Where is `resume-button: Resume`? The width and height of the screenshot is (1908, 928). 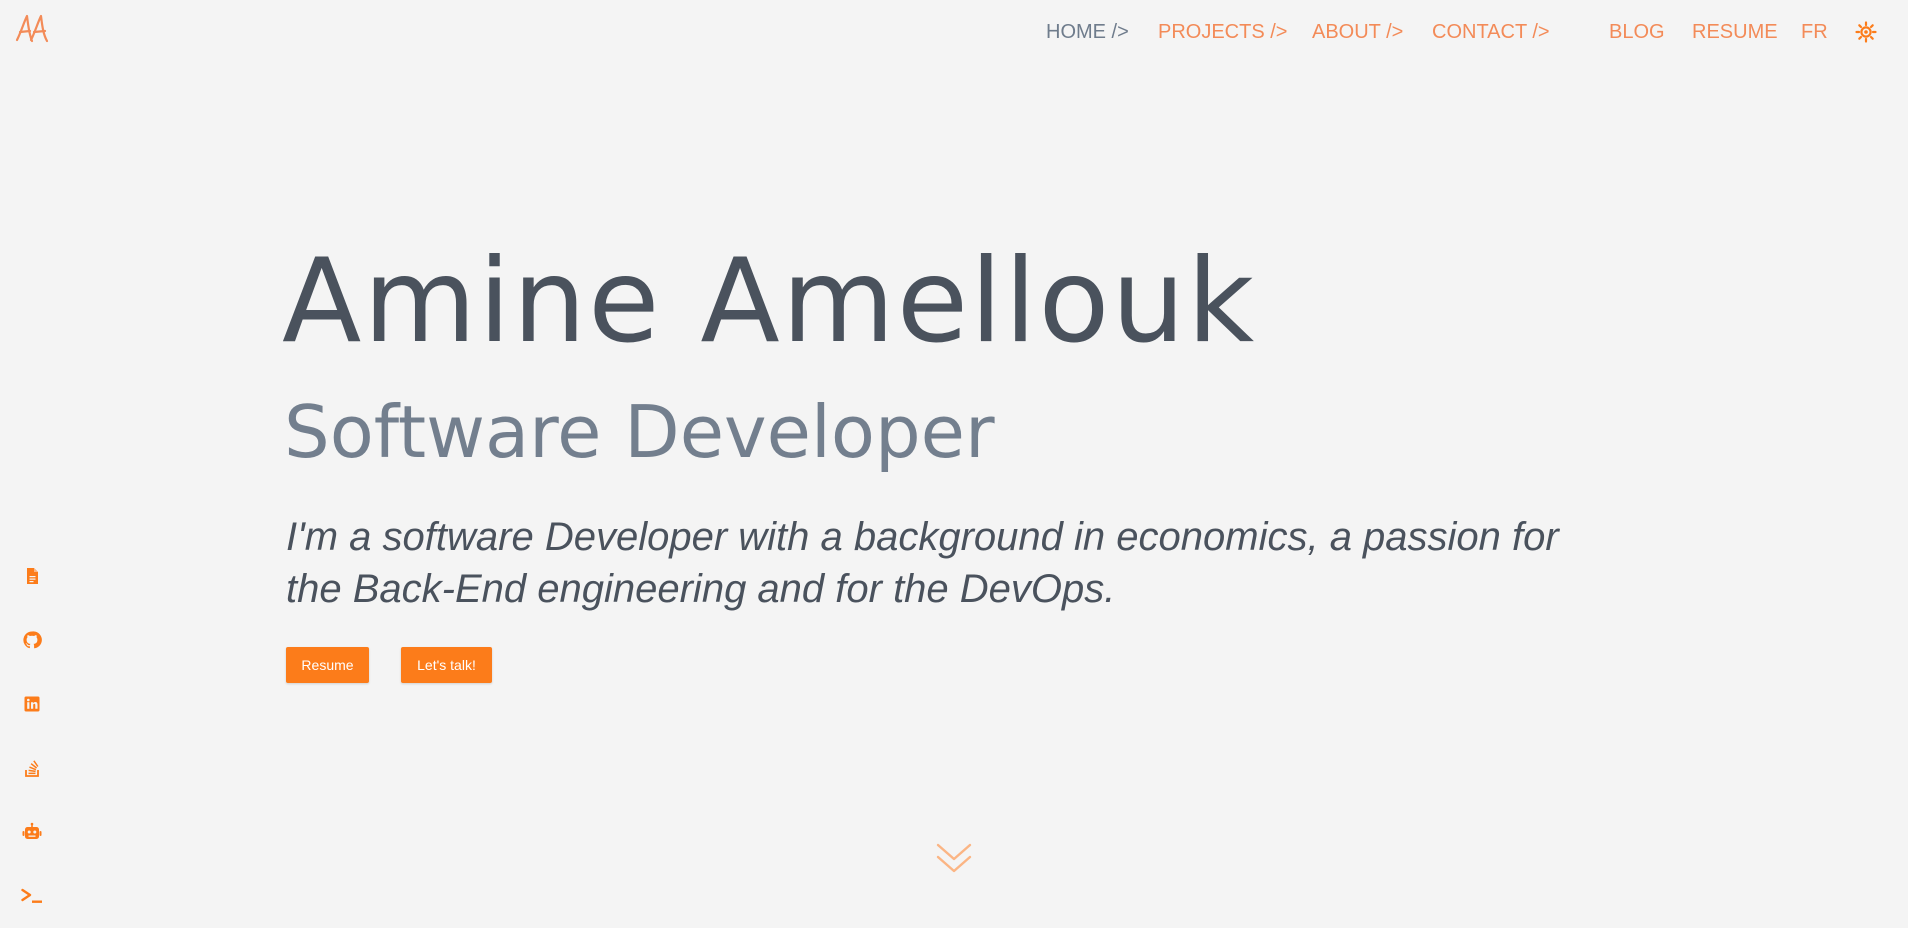
resume-button: Resume is located at coordinates (327, 665).